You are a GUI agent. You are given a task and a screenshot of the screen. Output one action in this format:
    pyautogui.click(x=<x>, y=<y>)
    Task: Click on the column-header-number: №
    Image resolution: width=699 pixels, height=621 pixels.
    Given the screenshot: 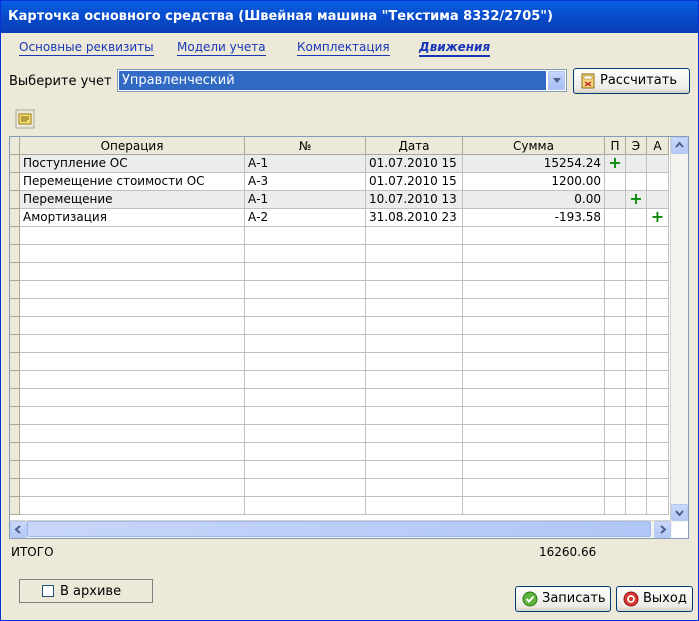 What is the action you would take?
    pyautogui.click(x=305, y=146)
    